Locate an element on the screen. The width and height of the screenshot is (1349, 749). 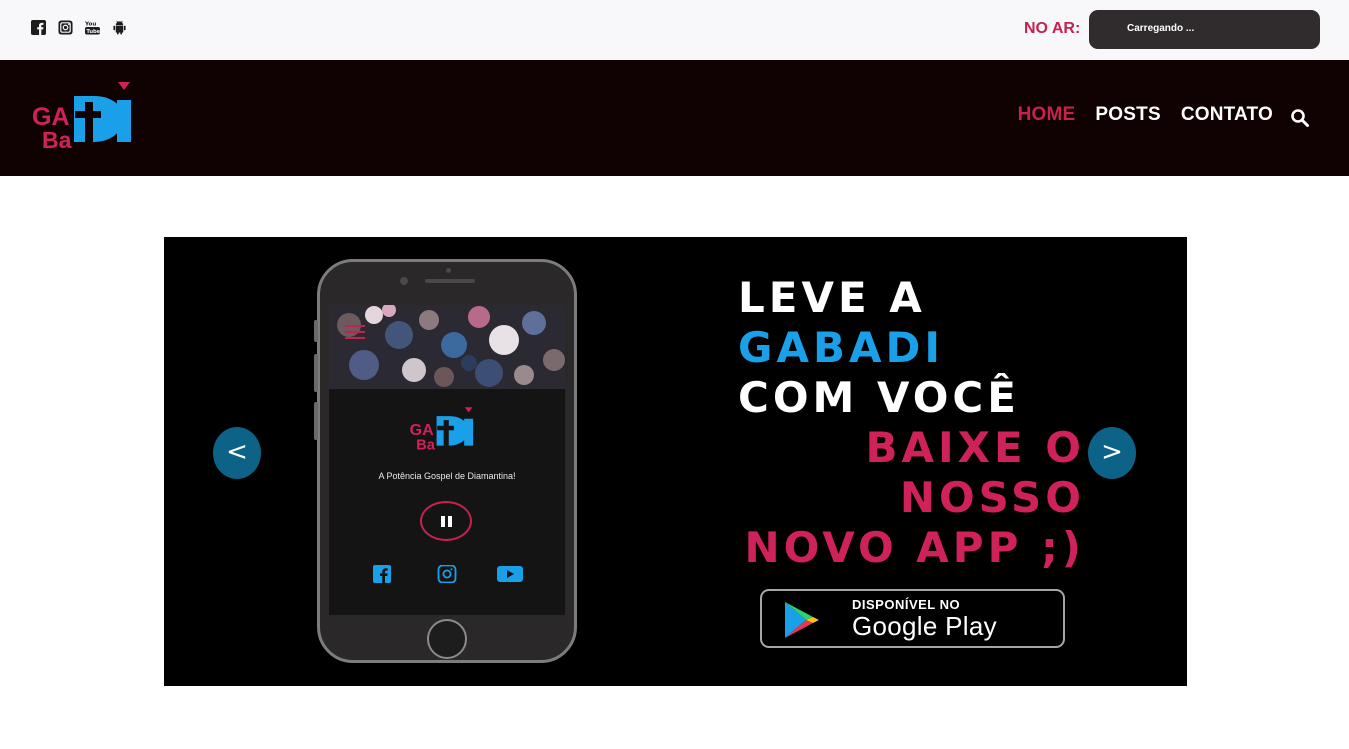
phone-sensor is located at coordinates (404, 281).